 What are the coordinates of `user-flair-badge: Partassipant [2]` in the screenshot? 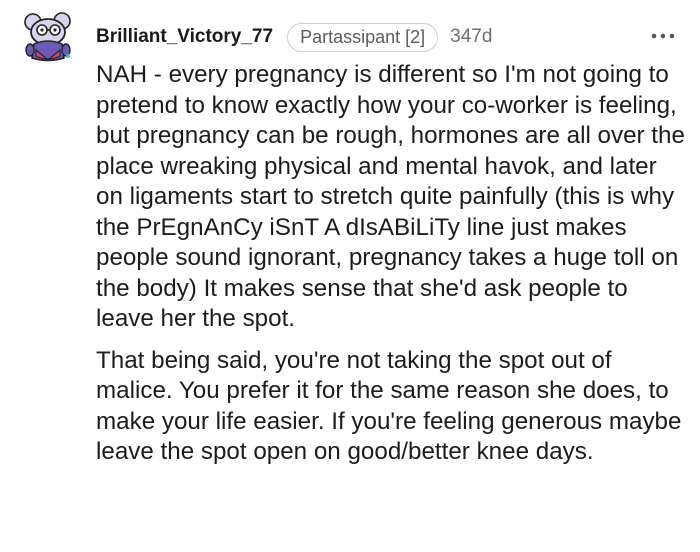 It's located at (363, 37).